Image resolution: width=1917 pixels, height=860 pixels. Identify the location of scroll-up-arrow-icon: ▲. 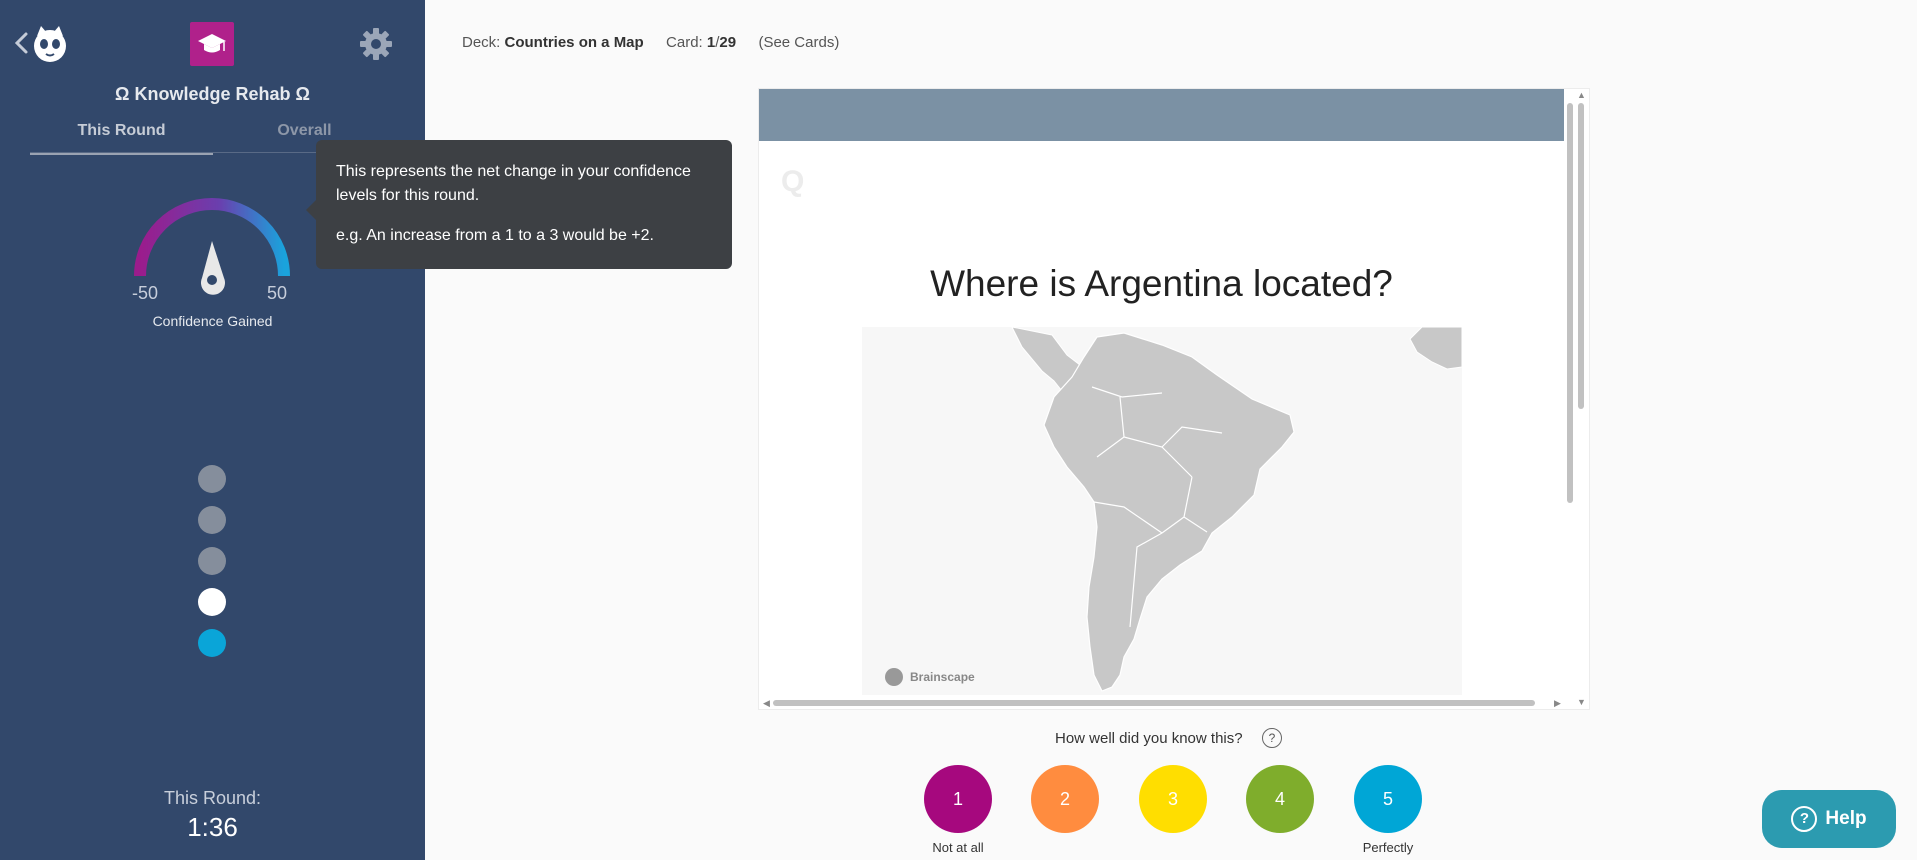
(1581, 95).